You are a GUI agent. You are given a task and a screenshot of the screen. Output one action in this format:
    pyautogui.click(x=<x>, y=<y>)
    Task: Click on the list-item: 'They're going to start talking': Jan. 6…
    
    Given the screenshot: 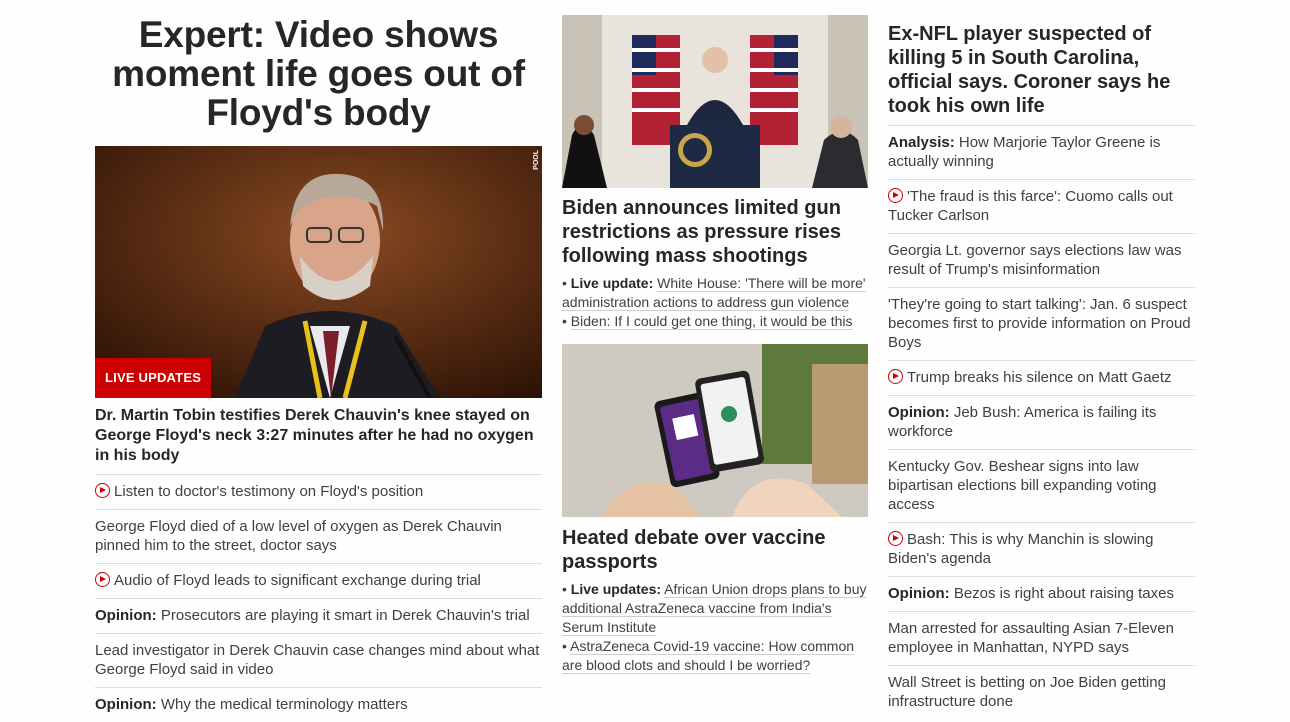 What is the action you would take?
    pyautogui.click(x=1041, y=323)
    